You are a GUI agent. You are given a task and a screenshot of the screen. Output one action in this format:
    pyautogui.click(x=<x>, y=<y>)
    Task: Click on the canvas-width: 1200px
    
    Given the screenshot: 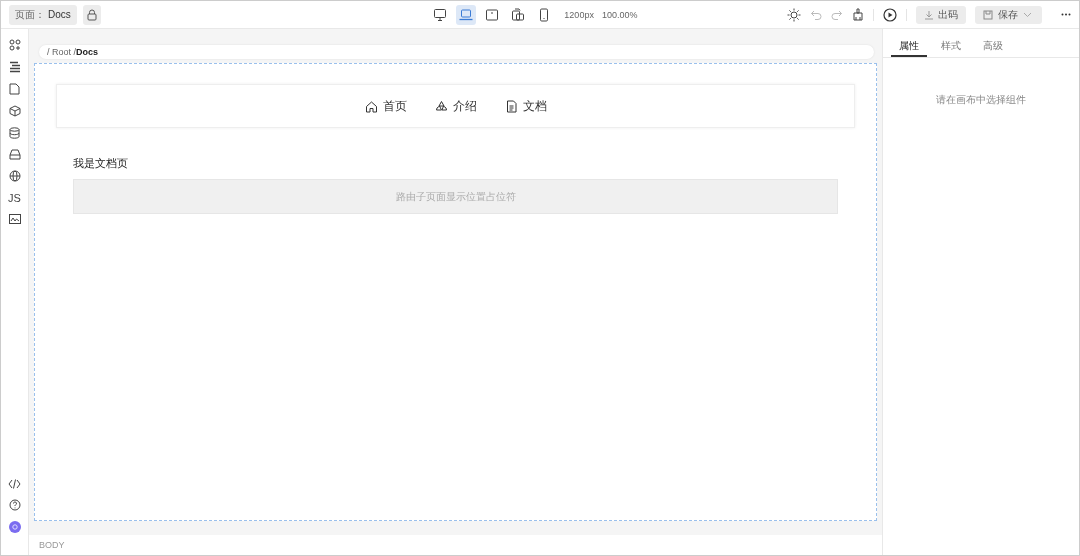 What is the action you would take?
    pyautogui.click(x=579, y=14)
    